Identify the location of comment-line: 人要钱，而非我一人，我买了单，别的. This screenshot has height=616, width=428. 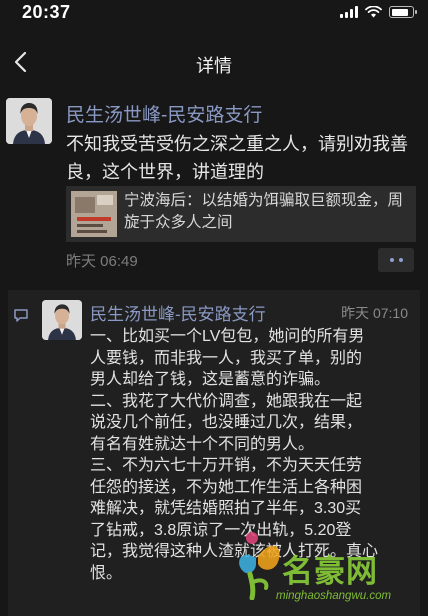
(226, 358).